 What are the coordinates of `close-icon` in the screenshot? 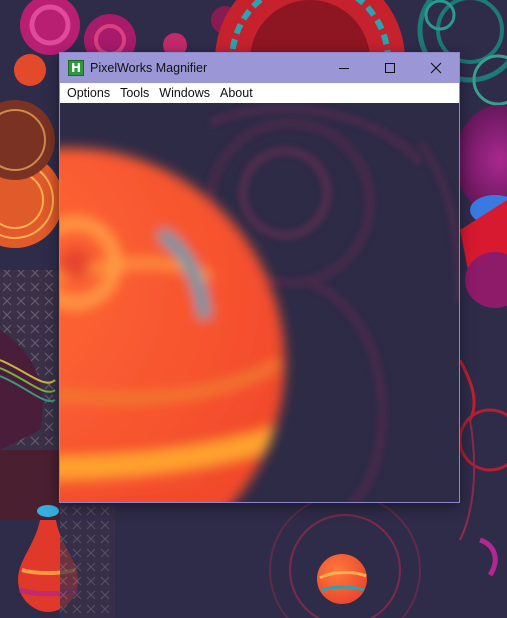 It's located at (436, 68).